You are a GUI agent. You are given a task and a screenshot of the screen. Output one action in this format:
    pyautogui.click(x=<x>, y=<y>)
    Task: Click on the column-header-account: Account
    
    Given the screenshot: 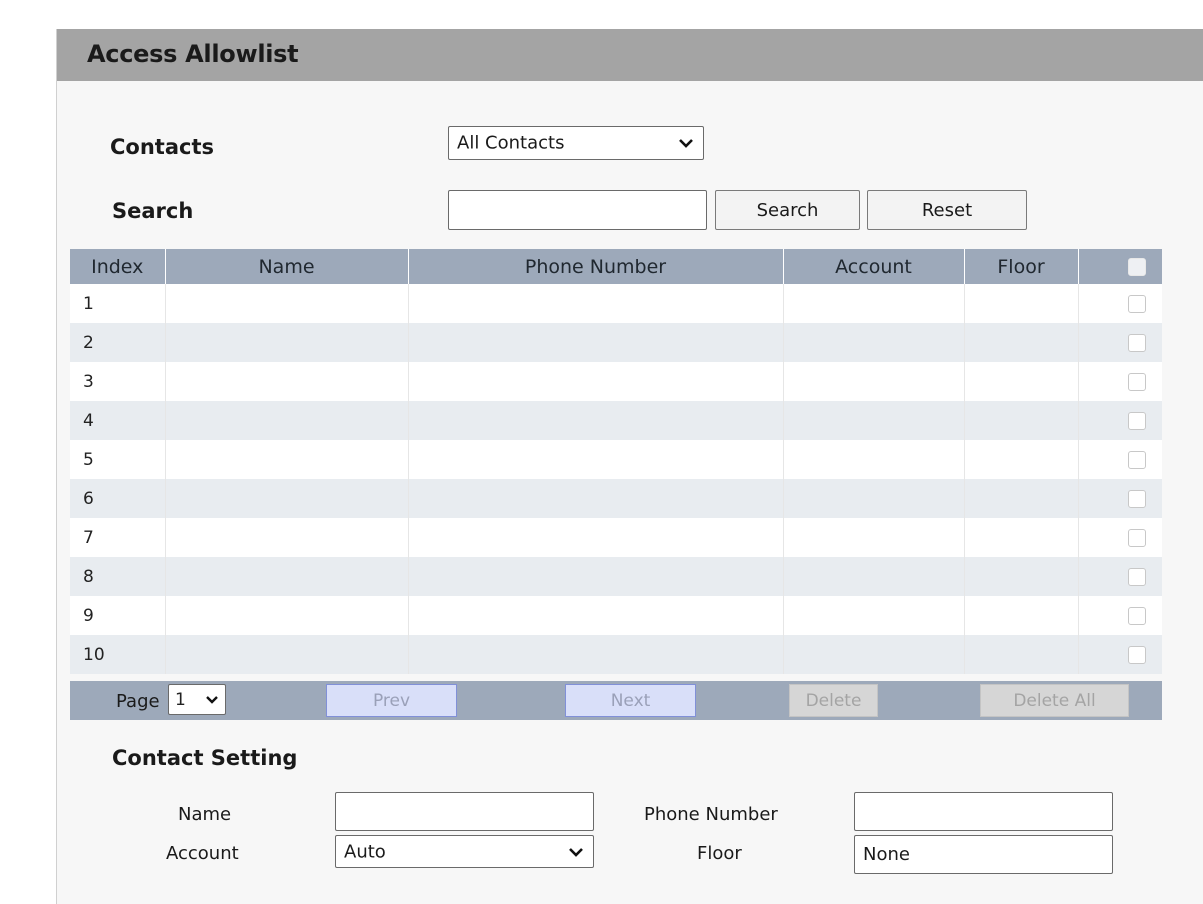 What is the action you would take?
    pyautogui.click(x=874, y=266)
    